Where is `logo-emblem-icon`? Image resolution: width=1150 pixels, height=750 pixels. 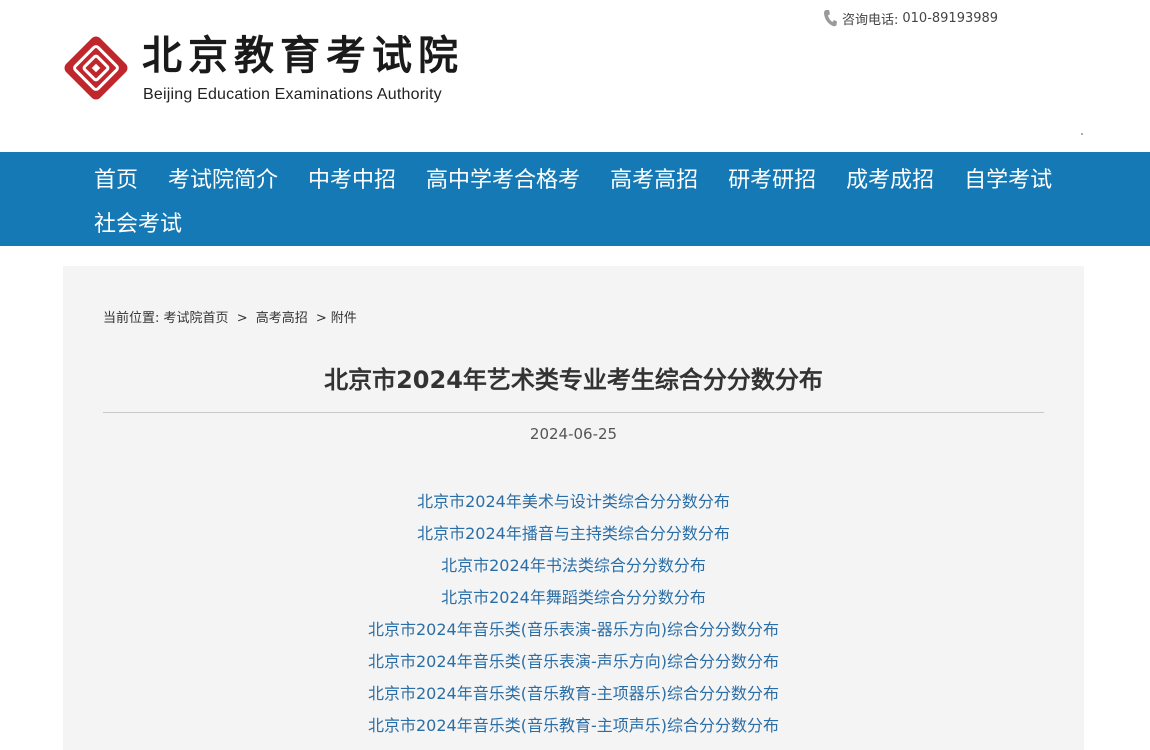
logo-emblem-icon is located at coordinates (96, 68).